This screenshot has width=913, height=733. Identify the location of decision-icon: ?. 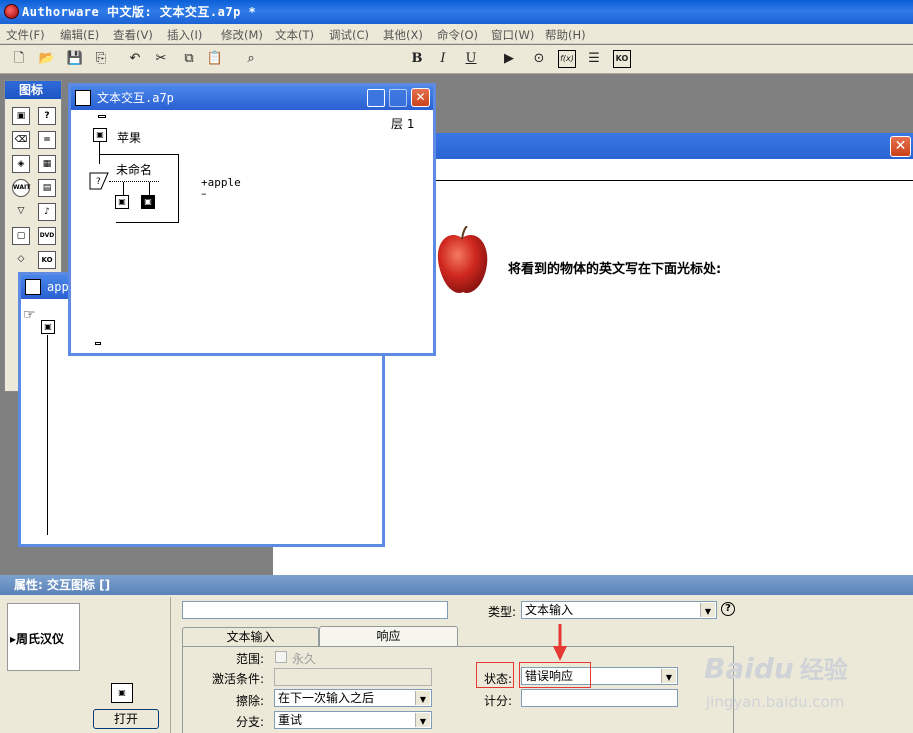
(47, 116).